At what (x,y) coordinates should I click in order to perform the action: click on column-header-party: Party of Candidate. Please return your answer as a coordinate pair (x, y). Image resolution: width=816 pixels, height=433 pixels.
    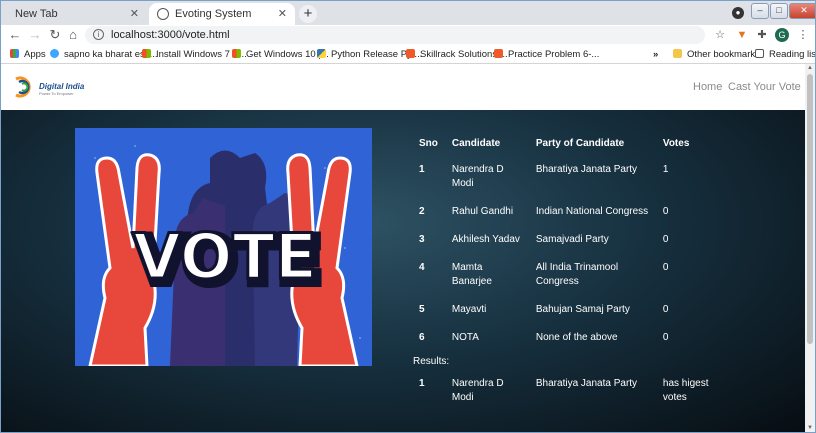
    Looking at the image, I should click on (580, 143).